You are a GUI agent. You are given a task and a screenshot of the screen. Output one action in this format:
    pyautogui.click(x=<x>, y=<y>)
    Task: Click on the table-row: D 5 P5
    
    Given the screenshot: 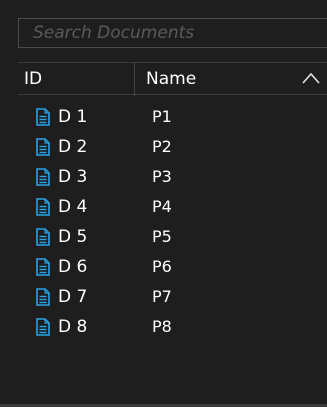 What is the action you would take?
    pyautogui.click(x=172, y=239)
    